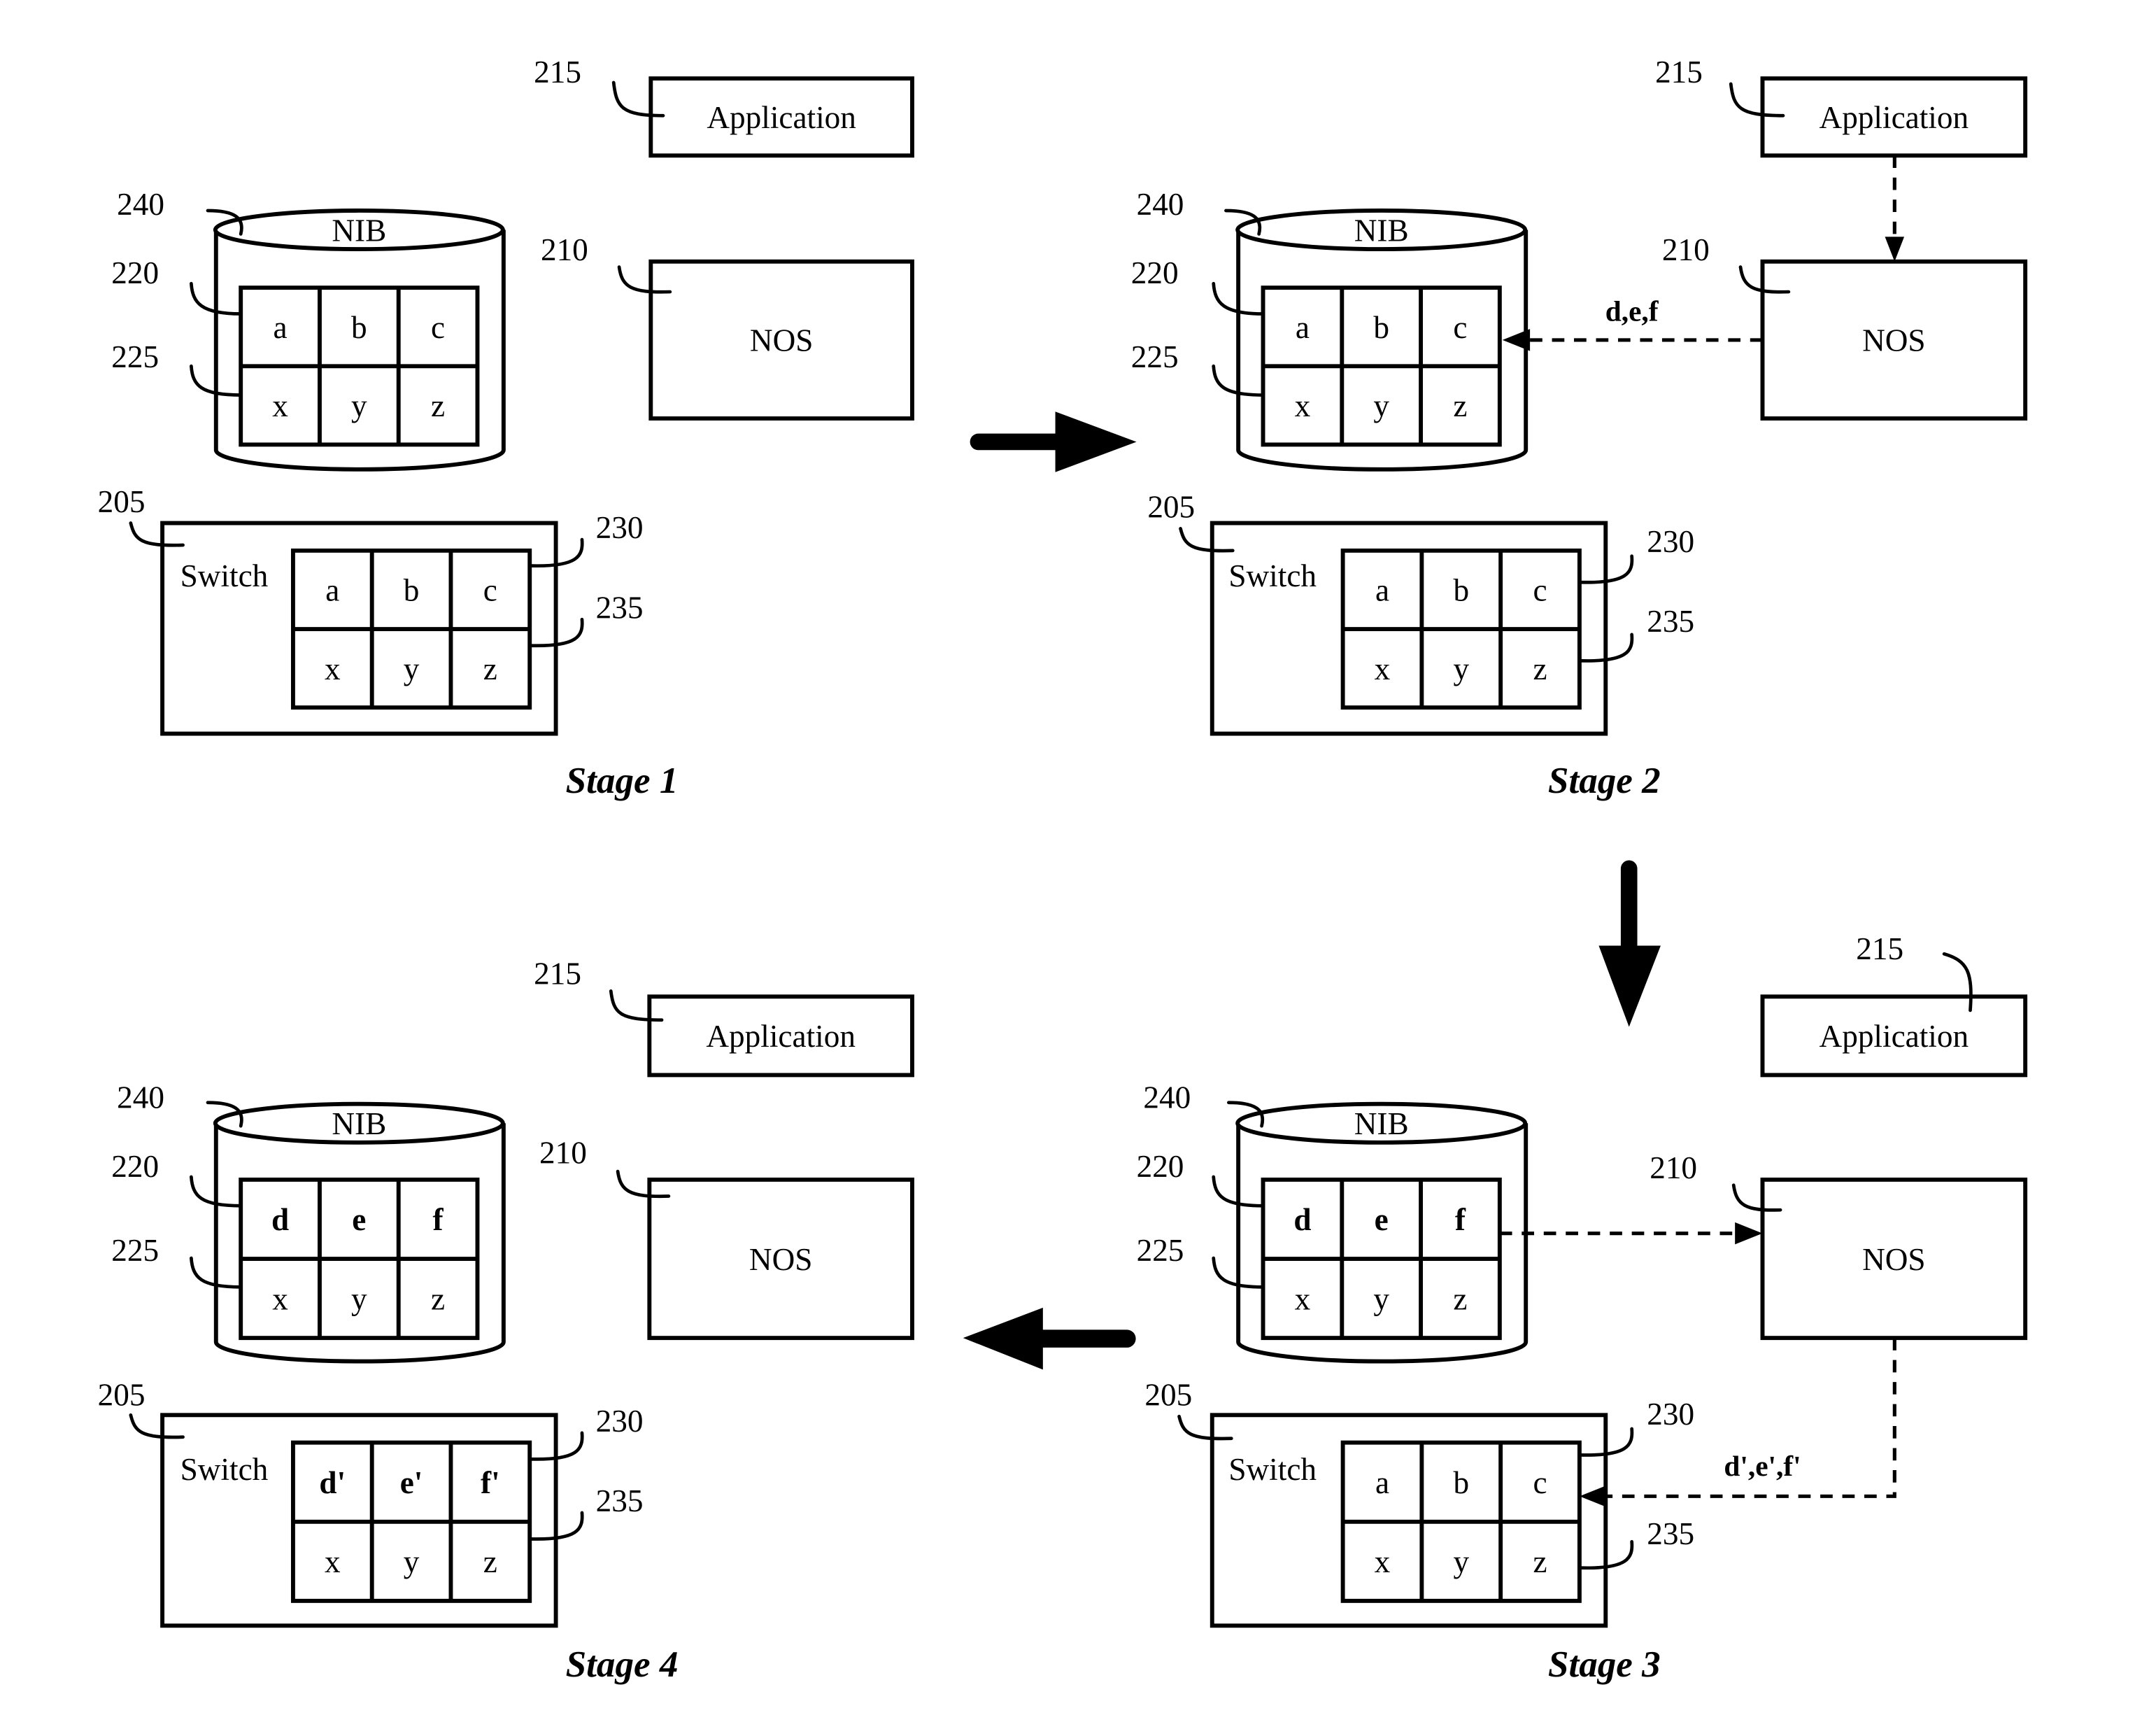 Image resolution: width=2156 pixels, height=1722 pixels. What do you see at coordinates (135, 1250) in the screenshot?
I see `nib-row-ref-number: 225` at bounding box center [135, 1250].